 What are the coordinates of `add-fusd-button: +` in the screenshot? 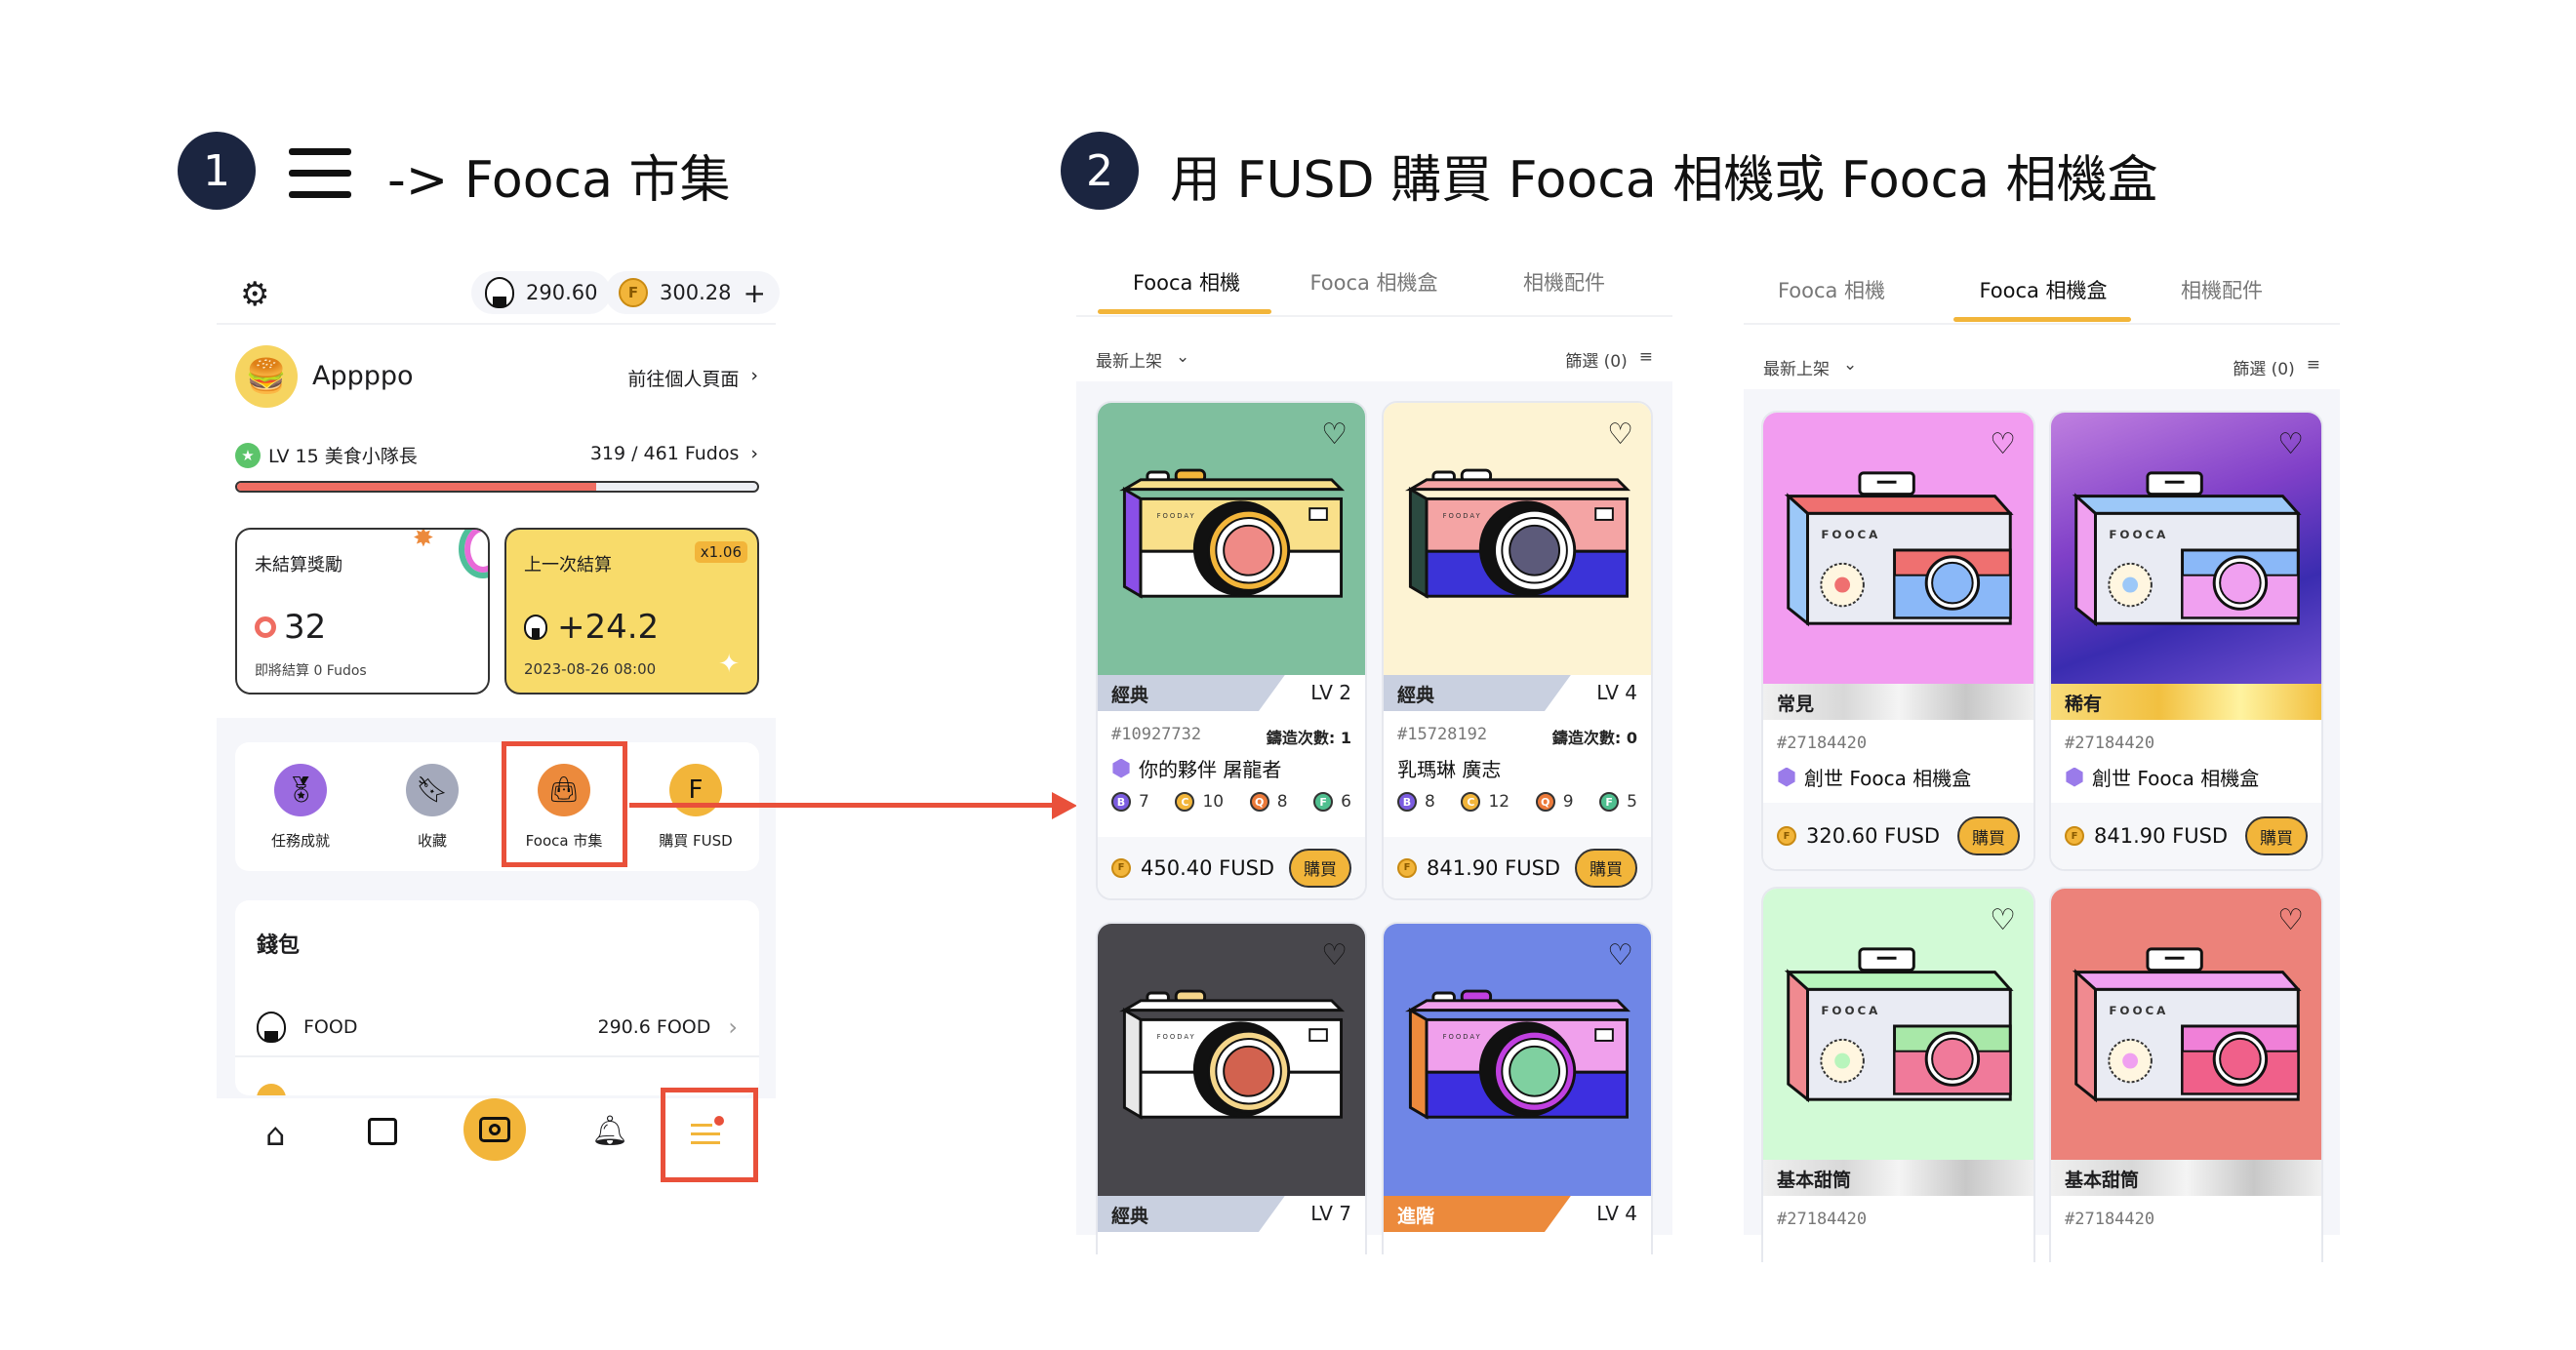 It's located at (754, 293).